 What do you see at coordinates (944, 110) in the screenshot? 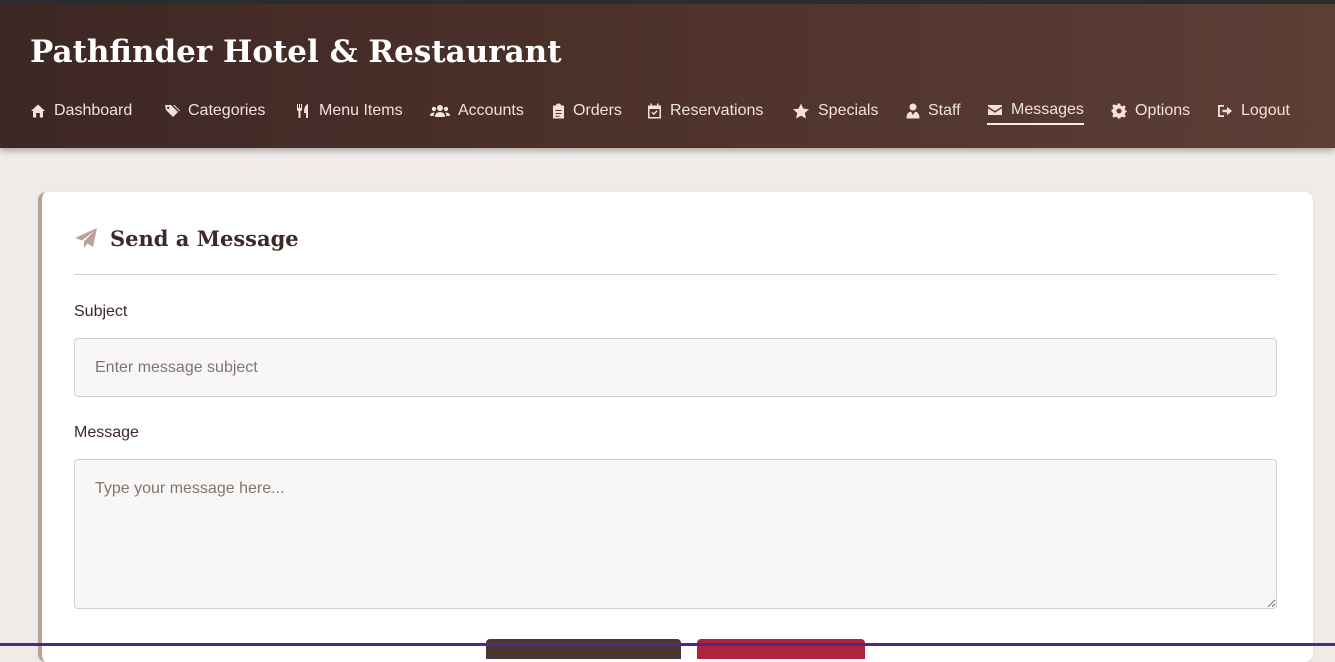
I see `nav-label: Staff` at bounding box center [944, 110].